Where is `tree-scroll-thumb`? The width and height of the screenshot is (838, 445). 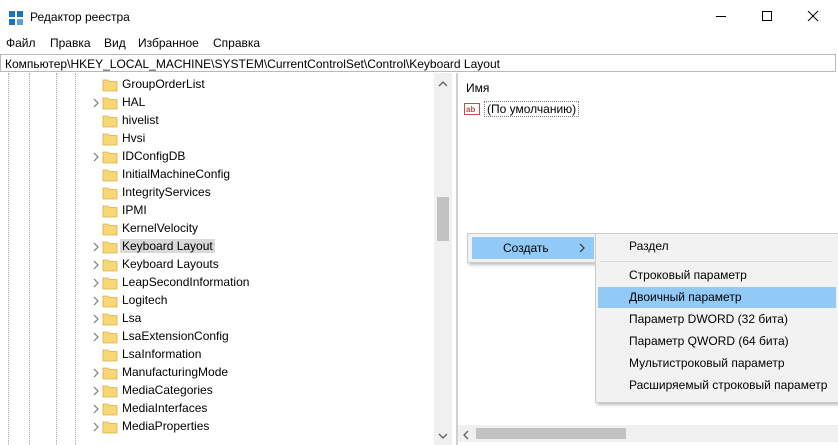
tree-scroll-thumb is located at coordinates (443, 219).